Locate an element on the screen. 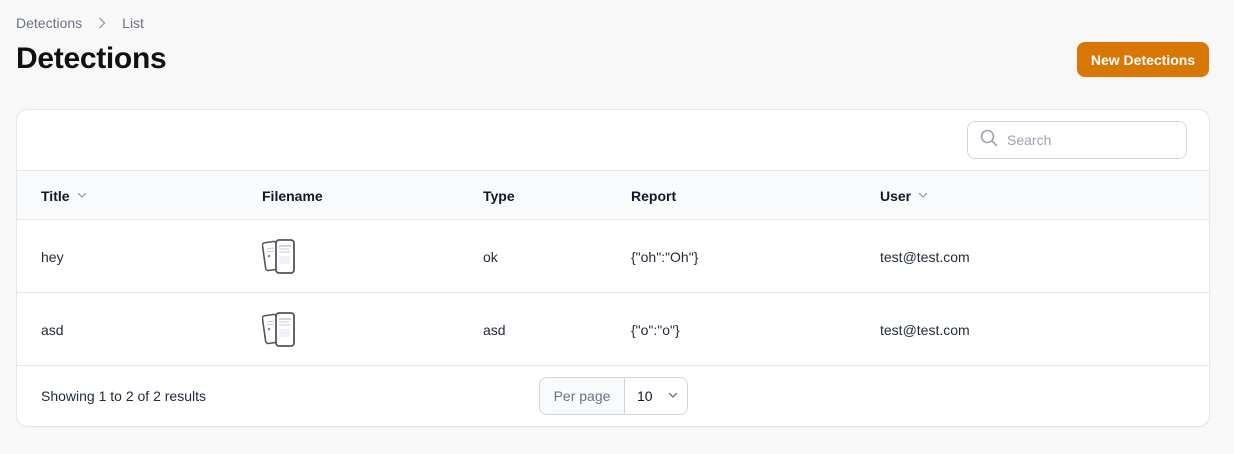 Image resolution: width=1234 pixels, height=454 pixels. table-header: Title Filename Type Report User is located at coordinates (613, 195).